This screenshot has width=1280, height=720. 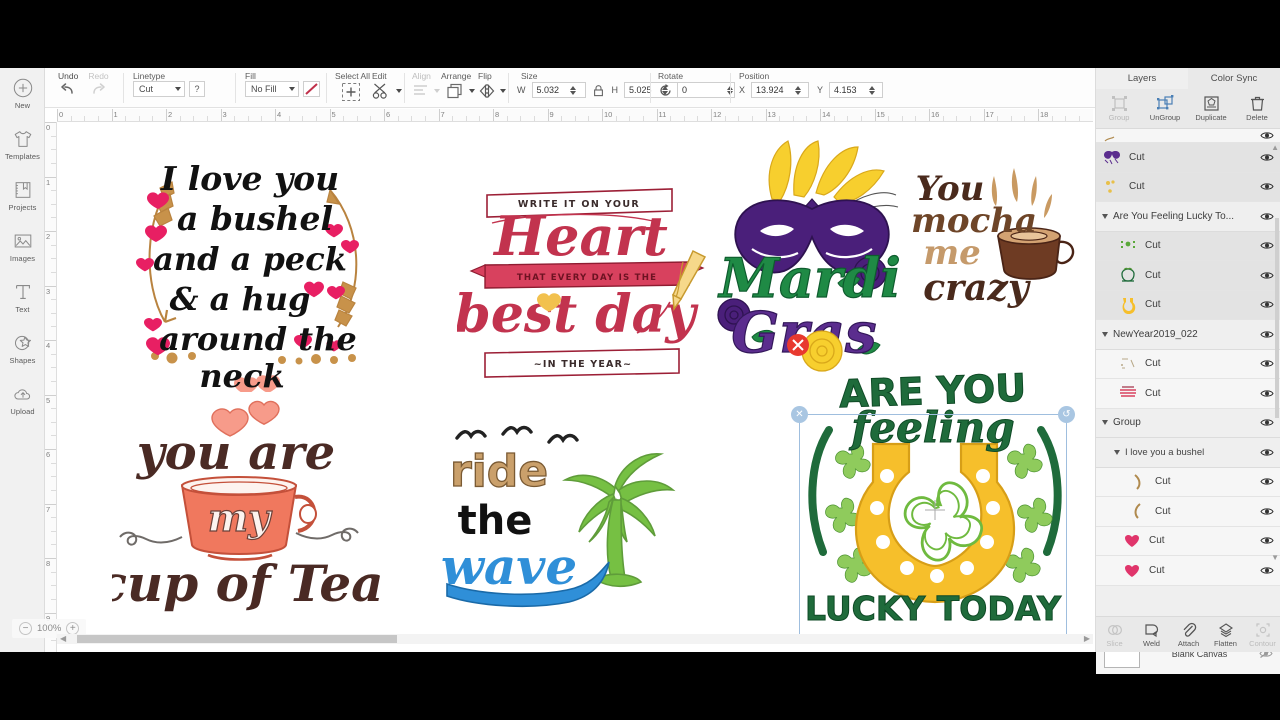 I want to click on layers-scroll-up-icon: ▲, so click(x=1275, y=147).